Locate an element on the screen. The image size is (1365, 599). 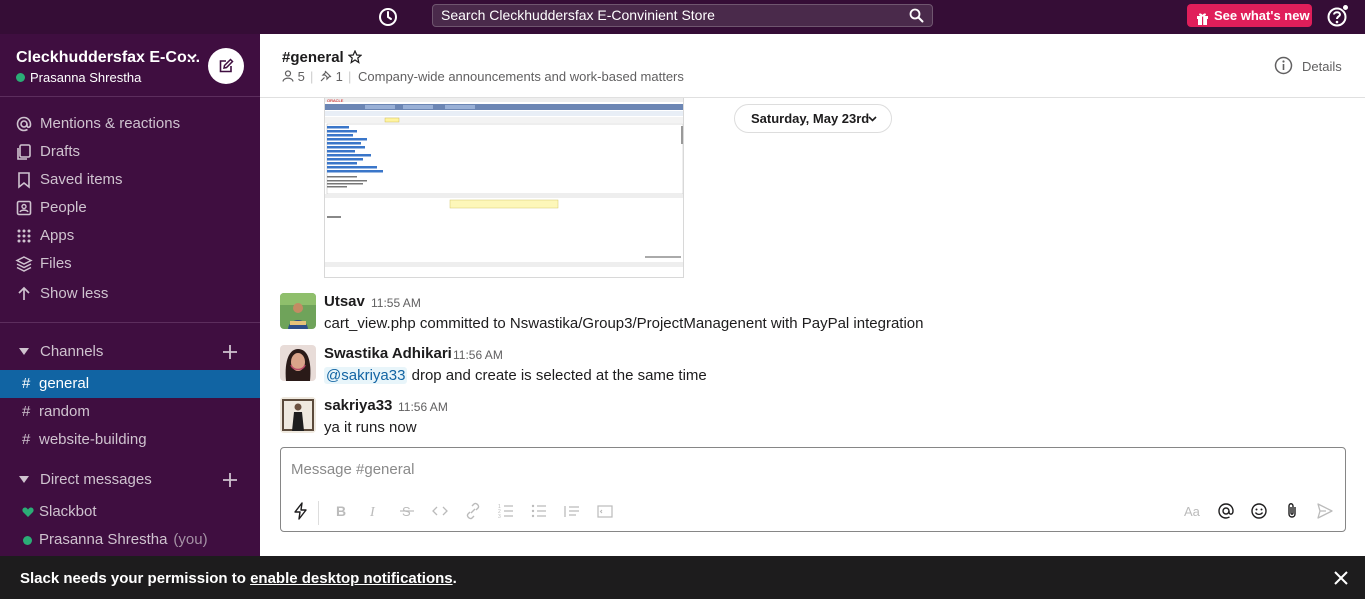
sidebar-item-website-building: # website-building is located at coordinates (130, 440).